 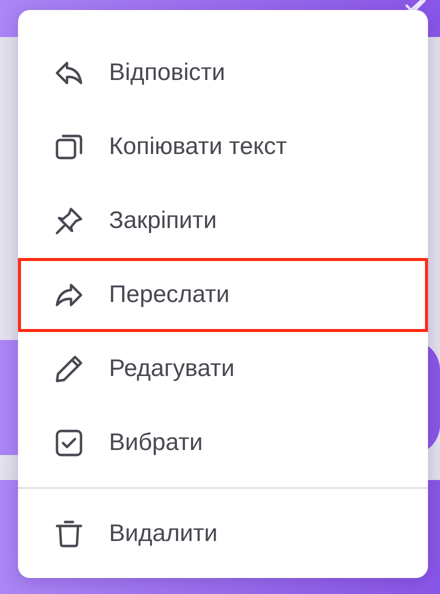 What do you see at coordinates (223, 369) in the screenshot?
I see `menu-item: Редагувати` at bounding box center [223, 369].